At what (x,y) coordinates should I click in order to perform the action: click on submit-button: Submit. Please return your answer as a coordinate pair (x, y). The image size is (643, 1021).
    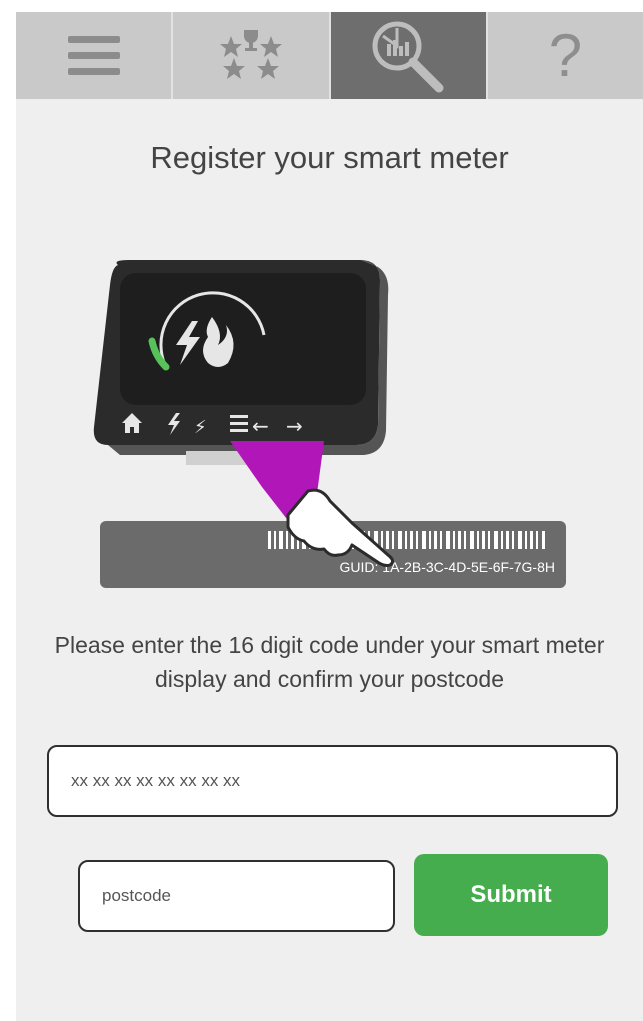
    Looking at the image, I should click on (511, 895).